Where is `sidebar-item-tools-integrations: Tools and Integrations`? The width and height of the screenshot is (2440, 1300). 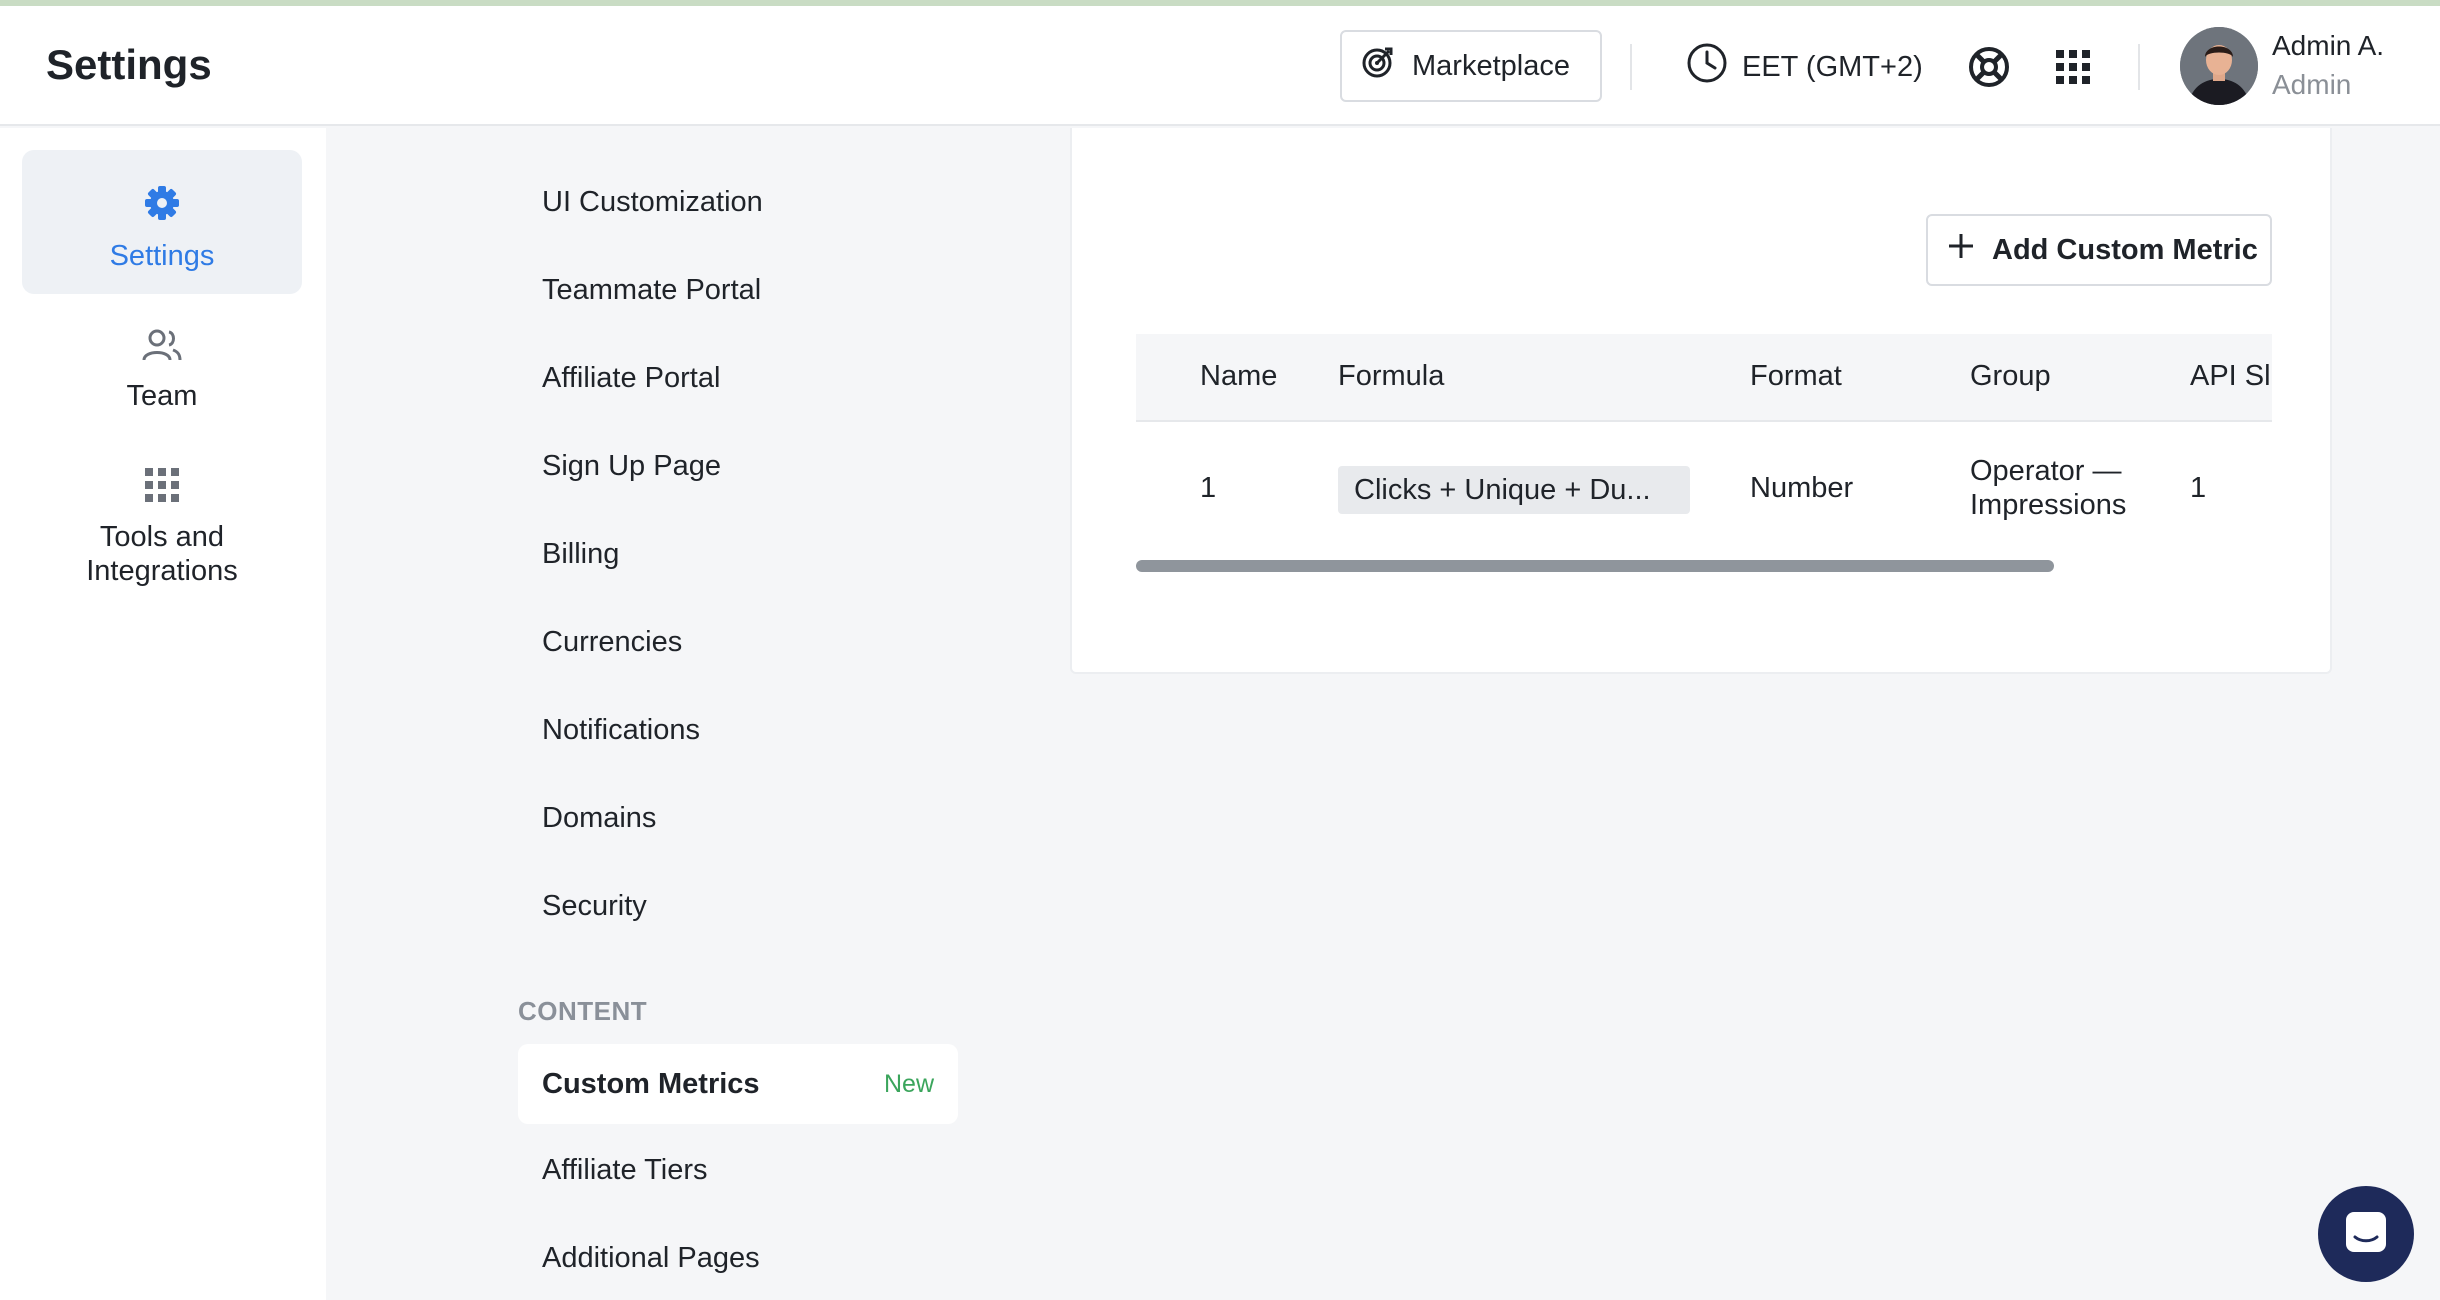
sidebar-item-tools-integrations: Tools and Integrations is located at coordinates (162, 553).